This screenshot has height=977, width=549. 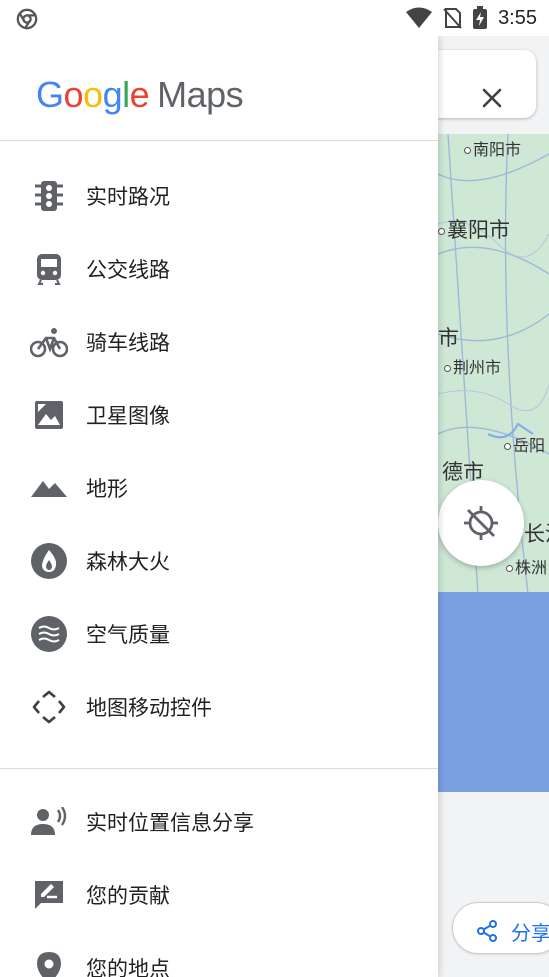 What do you see at coordinates (49, 963) in the screenshot?
I see `place-pin-icon` at bounding box center [49, 963].